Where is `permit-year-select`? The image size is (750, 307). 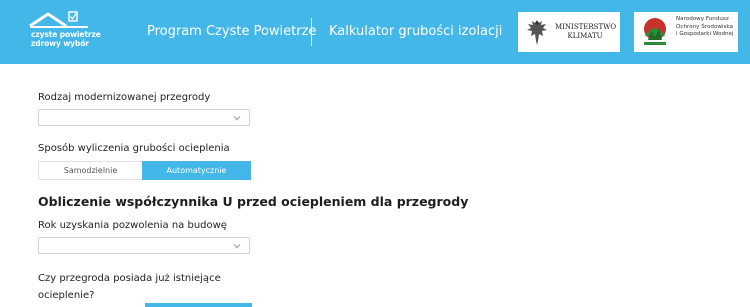 permit-year-select is located at coordinates (144, 245).